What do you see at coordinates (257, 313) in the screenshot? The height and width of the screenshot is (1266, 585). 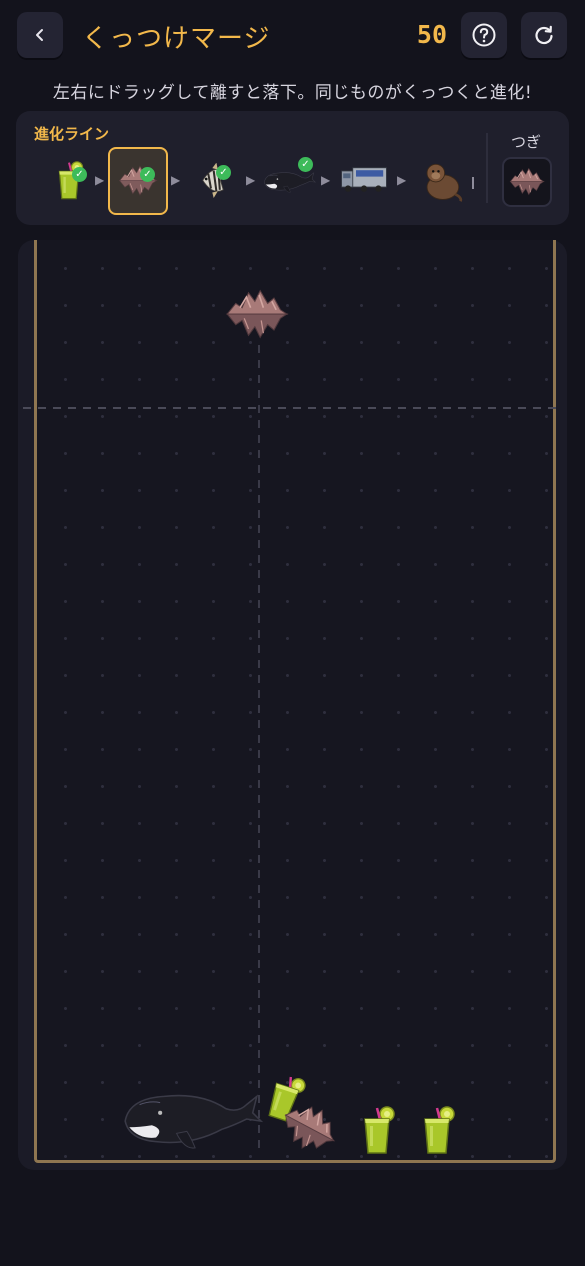 I see `held-coral-piece` at bounding box center [257, 313].